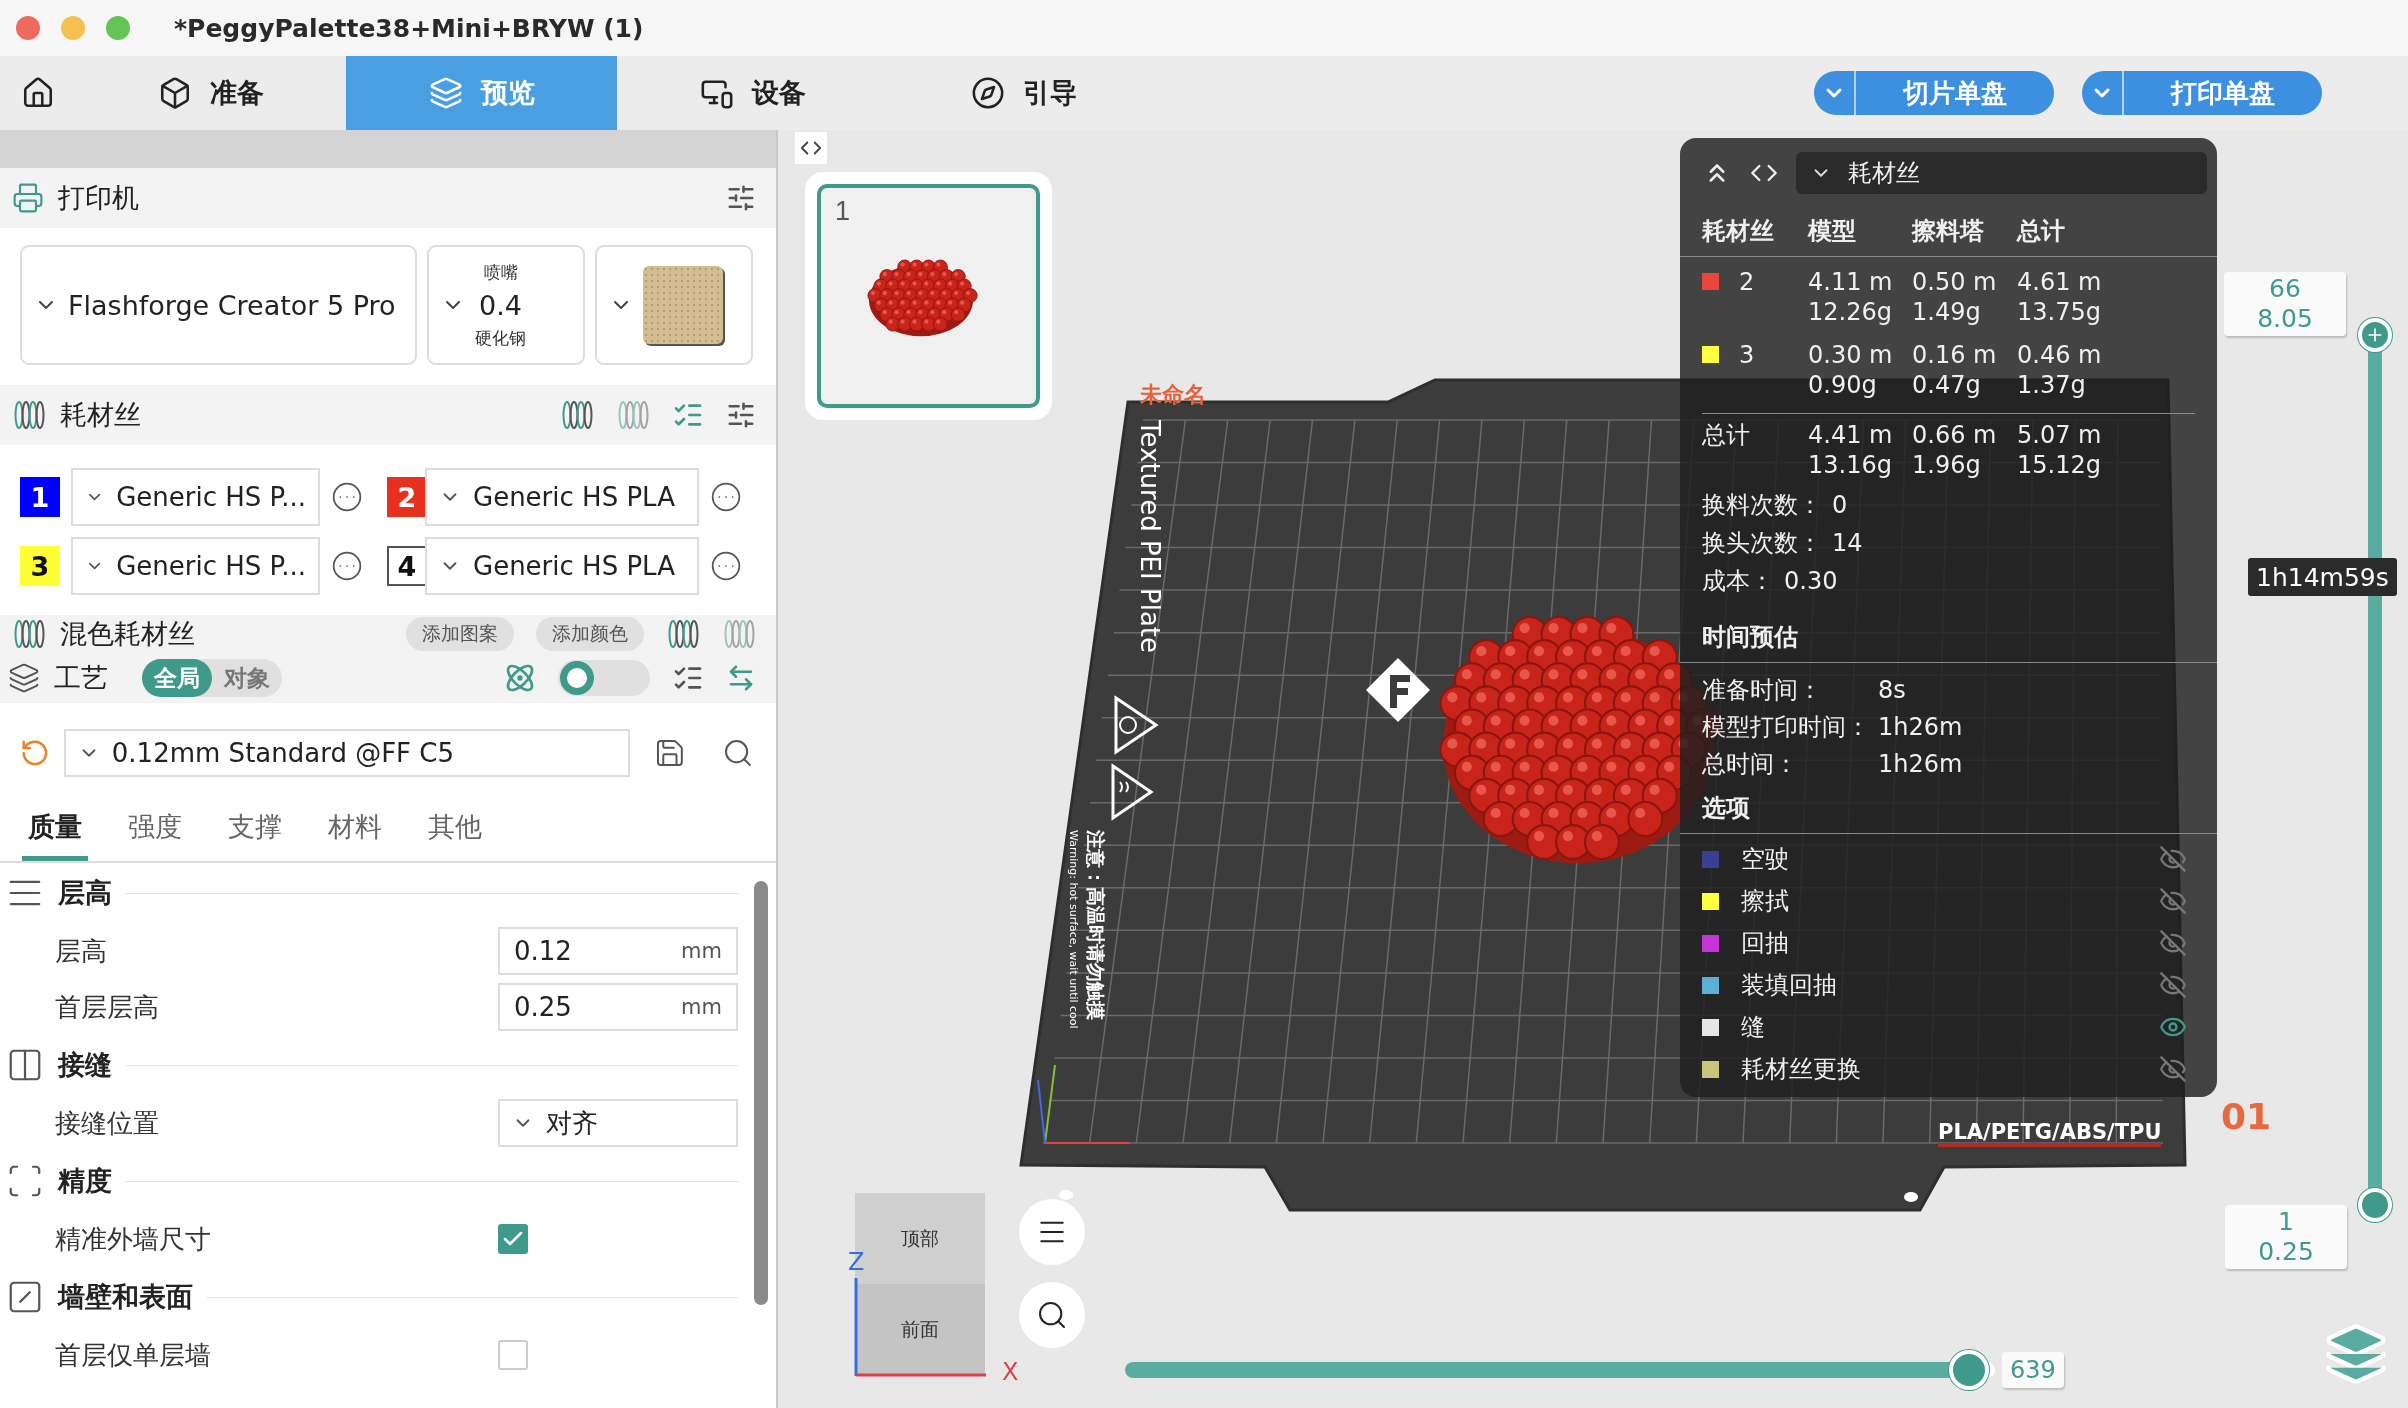 This screenshot has width=2408, height=1408. What do you see at coordinates (1765, 901) in the screenshot?
I see `legend-label: 擦拭` at bounding box center [1765, 901].